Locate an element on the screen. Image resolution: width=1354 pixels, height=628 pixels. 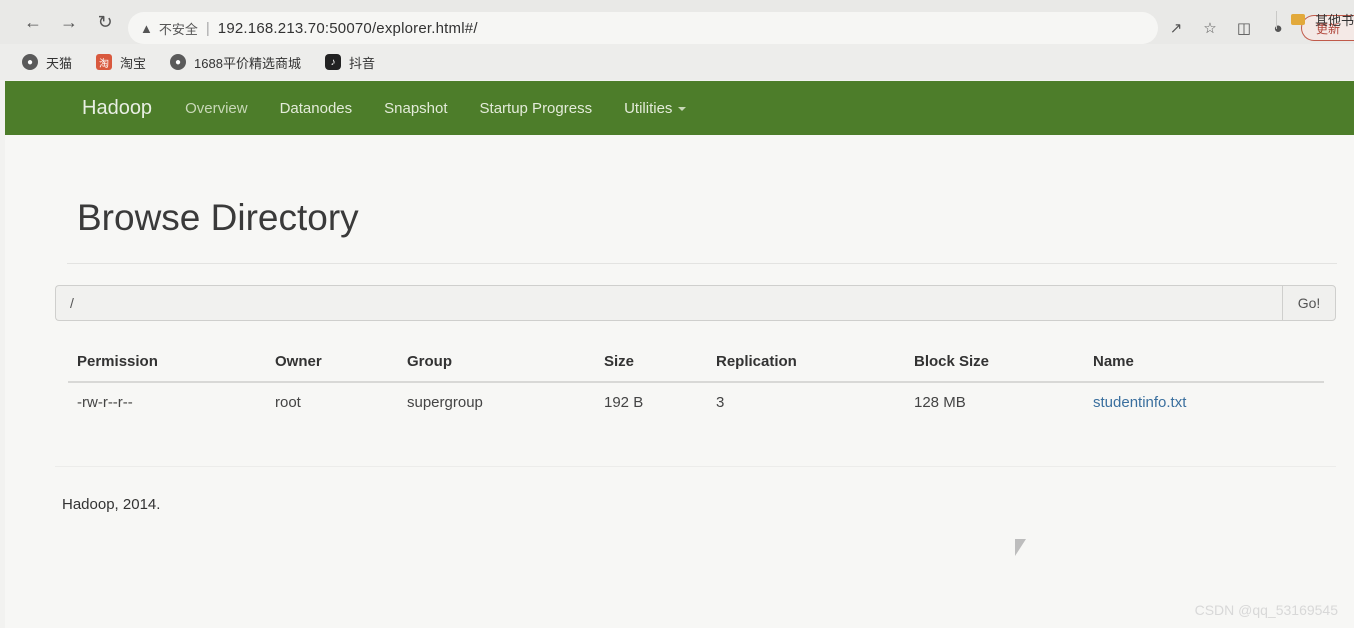
side-panel-icon: ◫ is located at coordinates (1244, 28).